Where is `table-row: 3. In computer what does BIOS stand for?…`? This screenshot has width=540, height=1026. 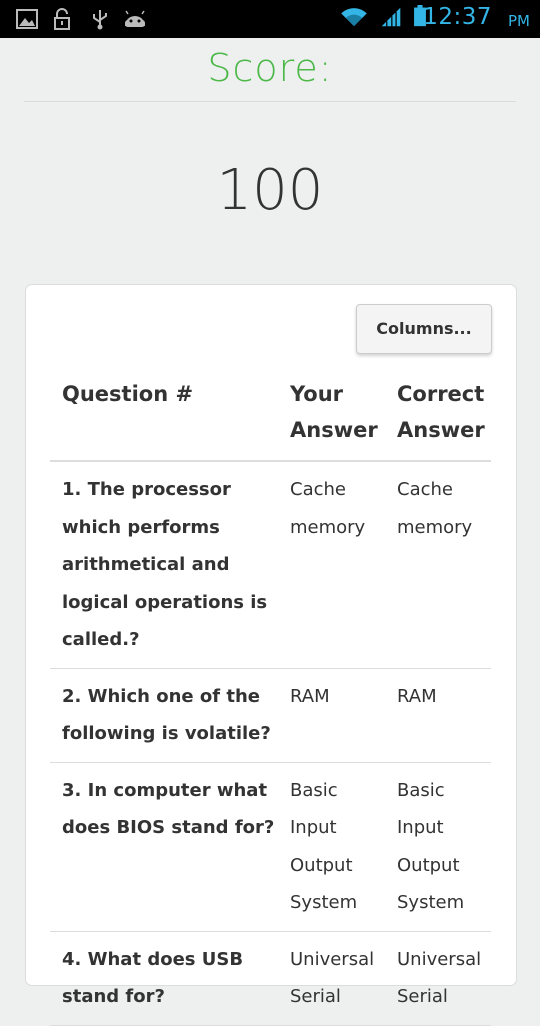
table-row: 3. In computer what does BIOS stand for?… is located at coordinates (270, 847).